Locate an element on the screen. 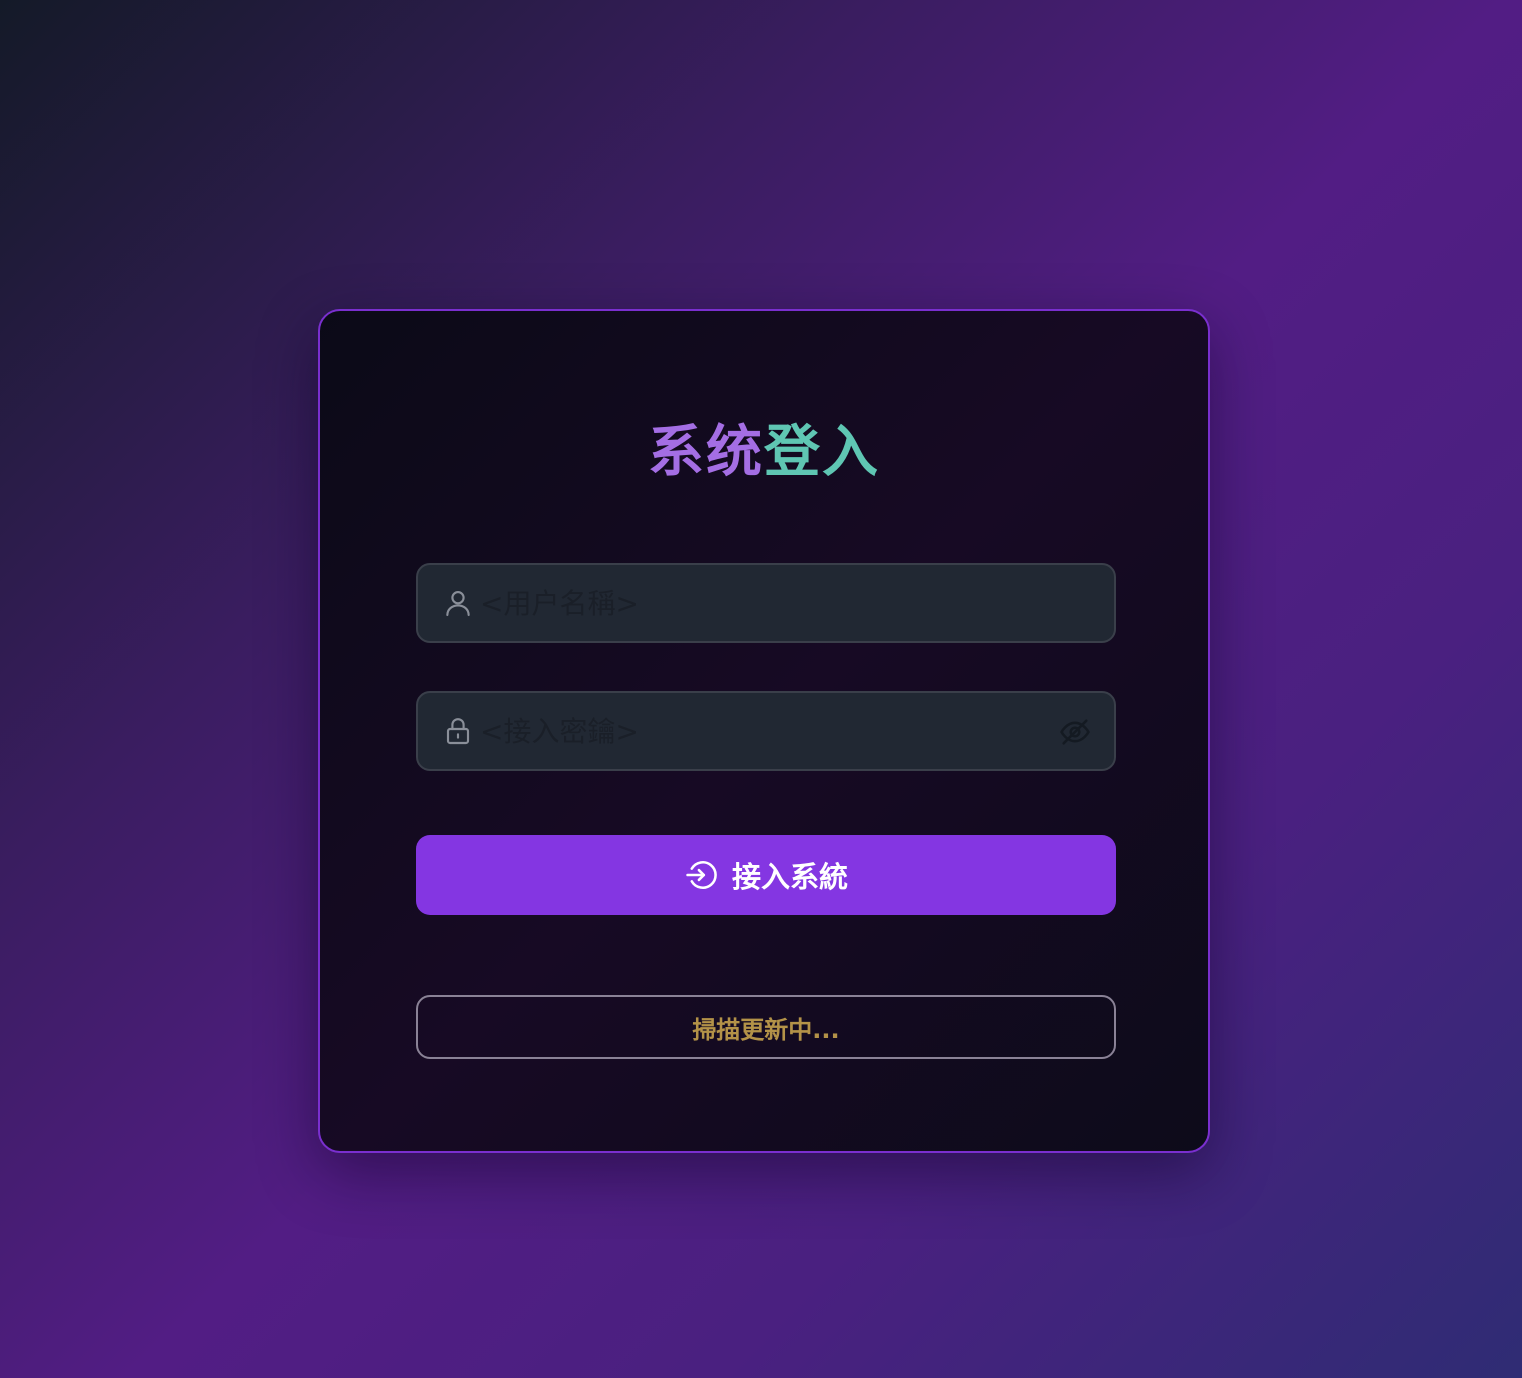  lock-icon is located at coordinates (458, 731).